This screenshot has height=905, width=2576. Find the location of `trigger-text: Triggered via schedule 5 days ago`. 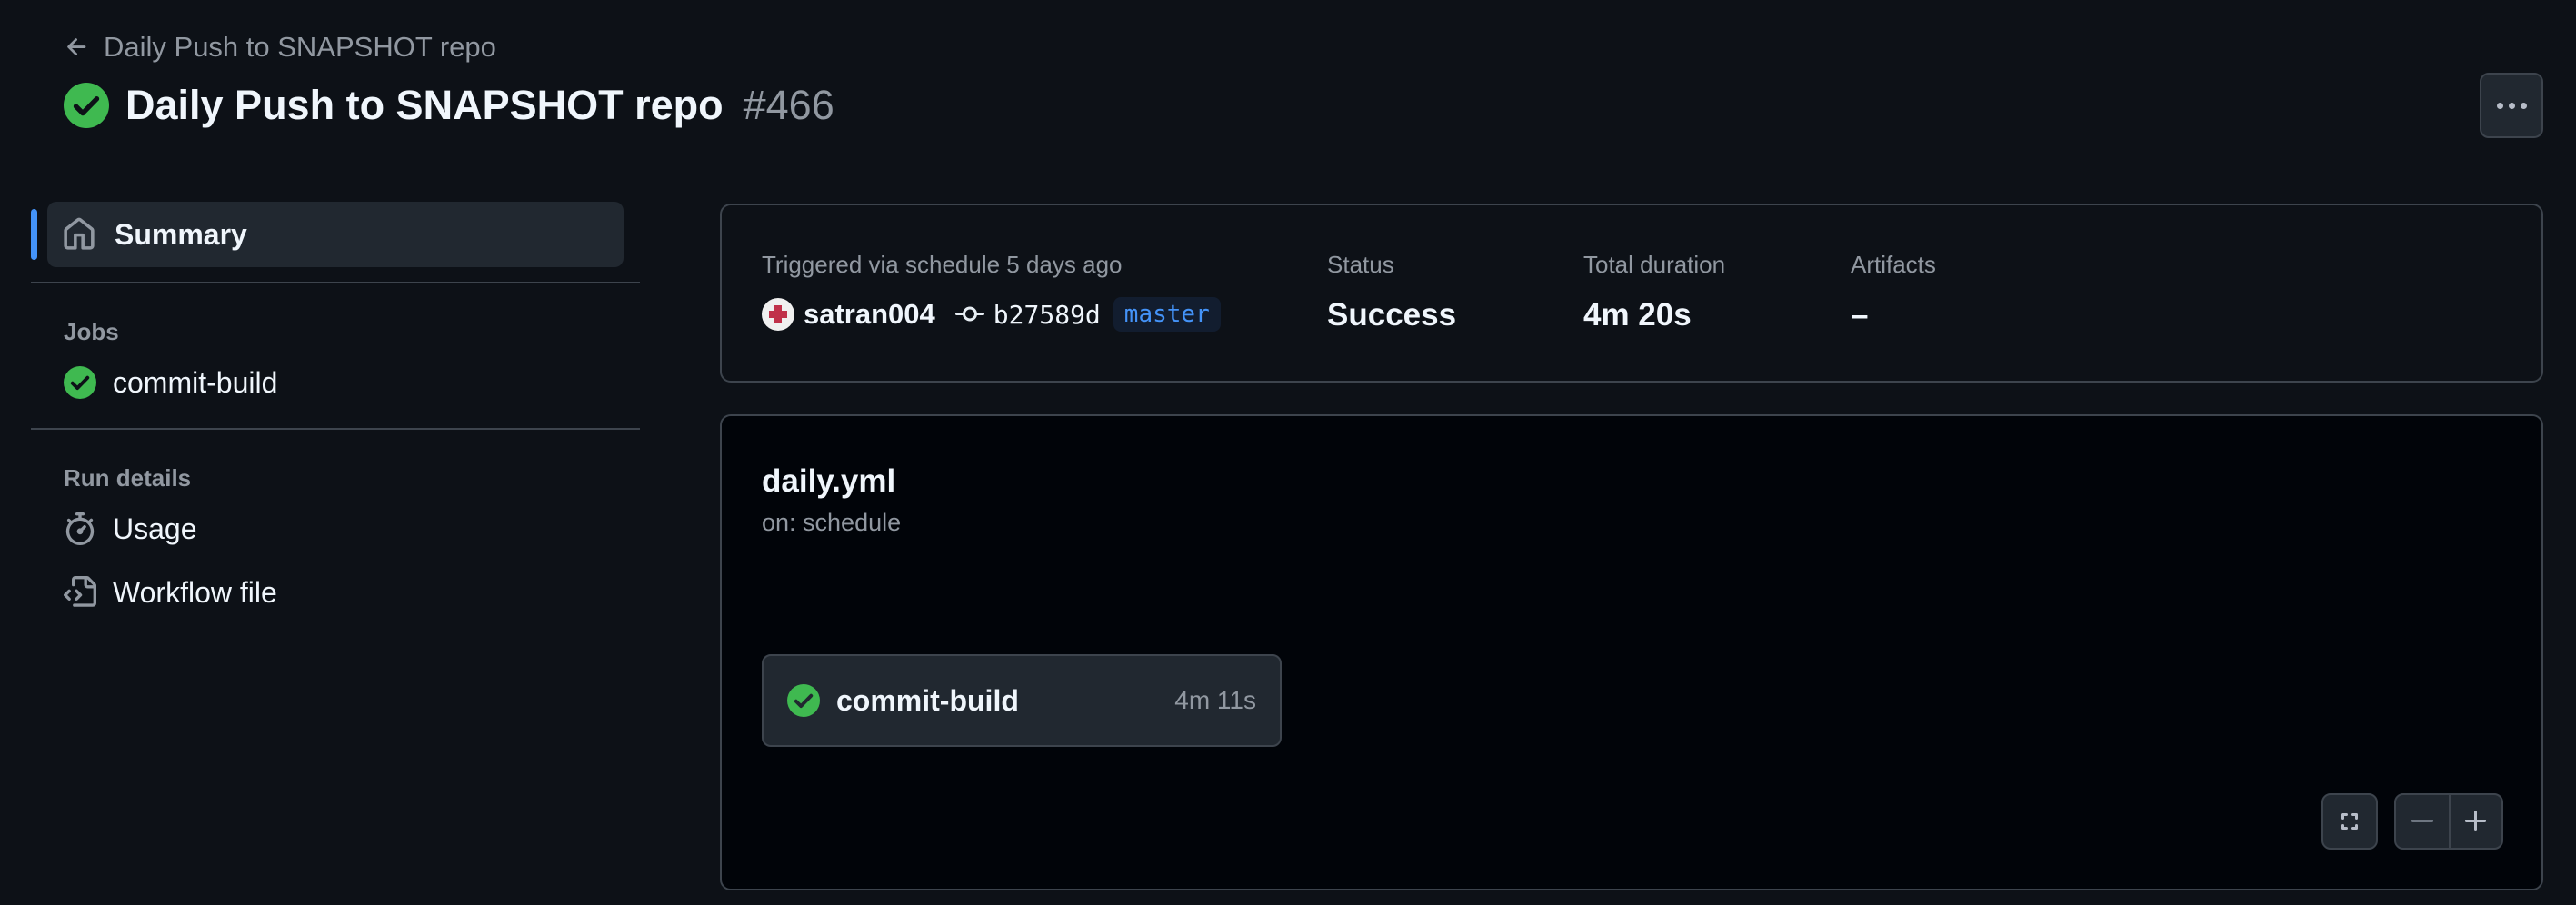

trigger-text: Triggered via schedule 5 days ago is located at coordinates (943, 264).